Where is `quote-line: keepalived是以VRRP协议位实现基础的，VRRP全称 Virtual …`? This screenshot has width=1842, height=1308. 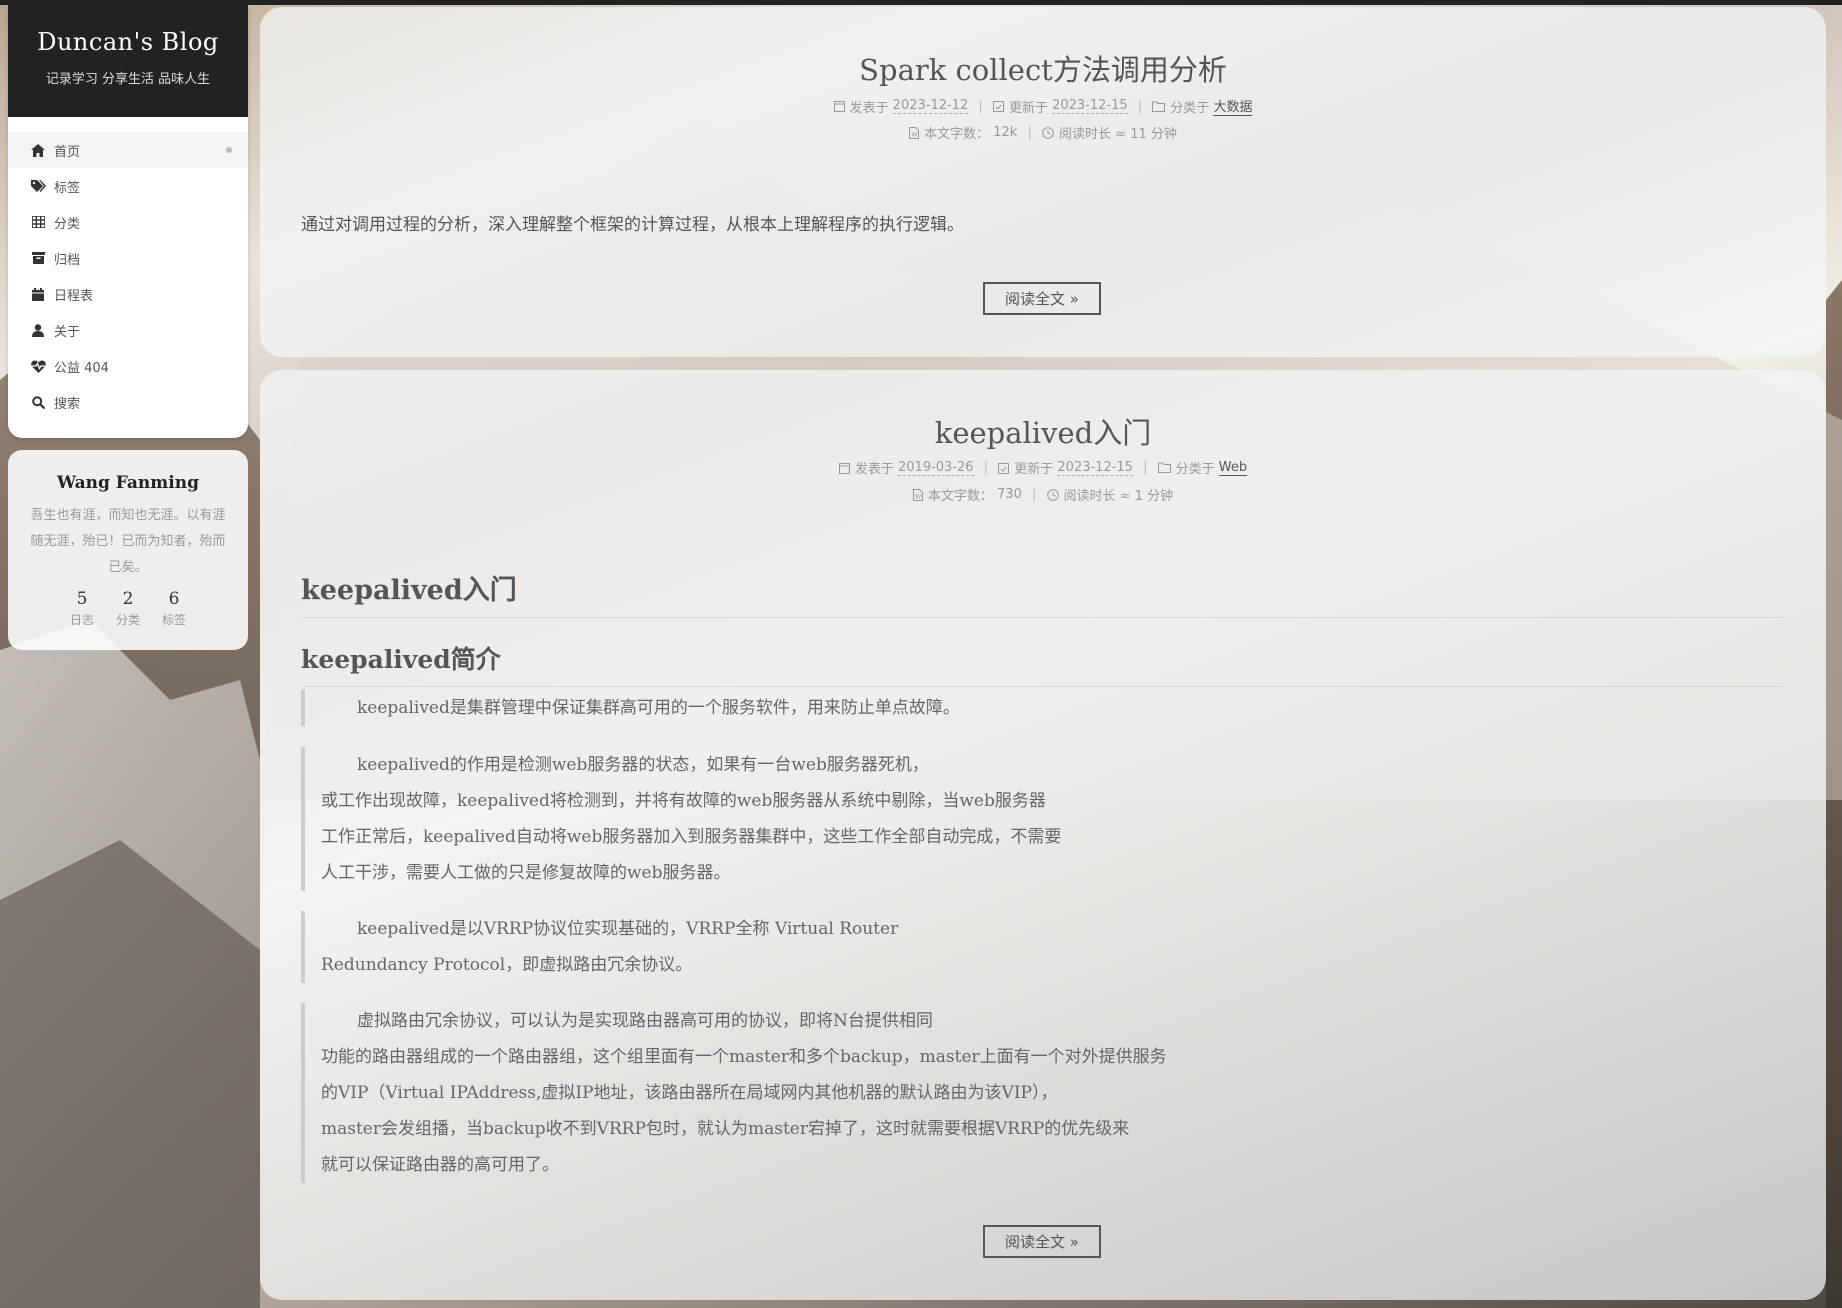
quote-line: keepalived是以VRRP协议位实现基础的，VRRP全称 Virtual … is located at coordinates (628, 929).